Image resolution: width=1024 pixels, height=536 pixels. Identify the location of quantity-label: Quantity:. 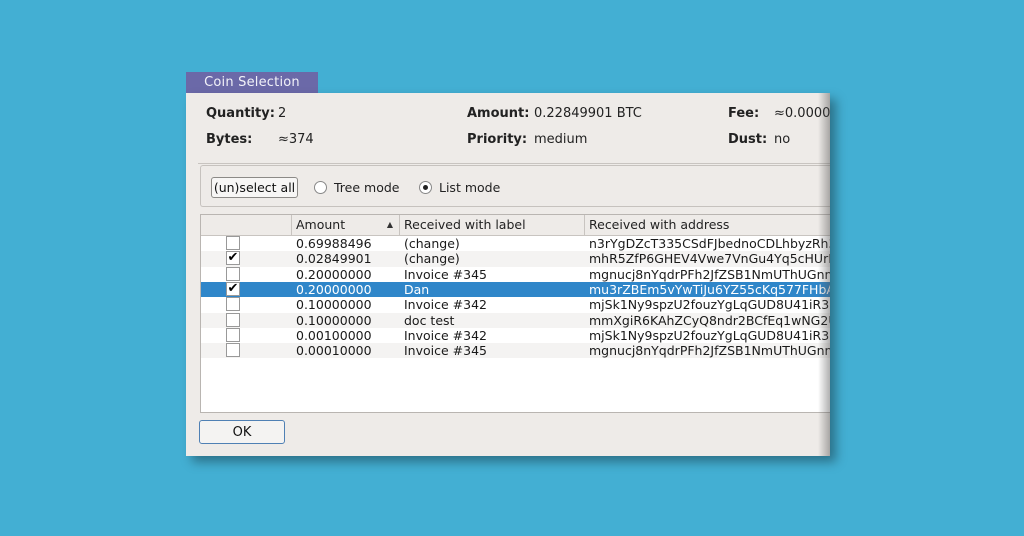
(240, 113).